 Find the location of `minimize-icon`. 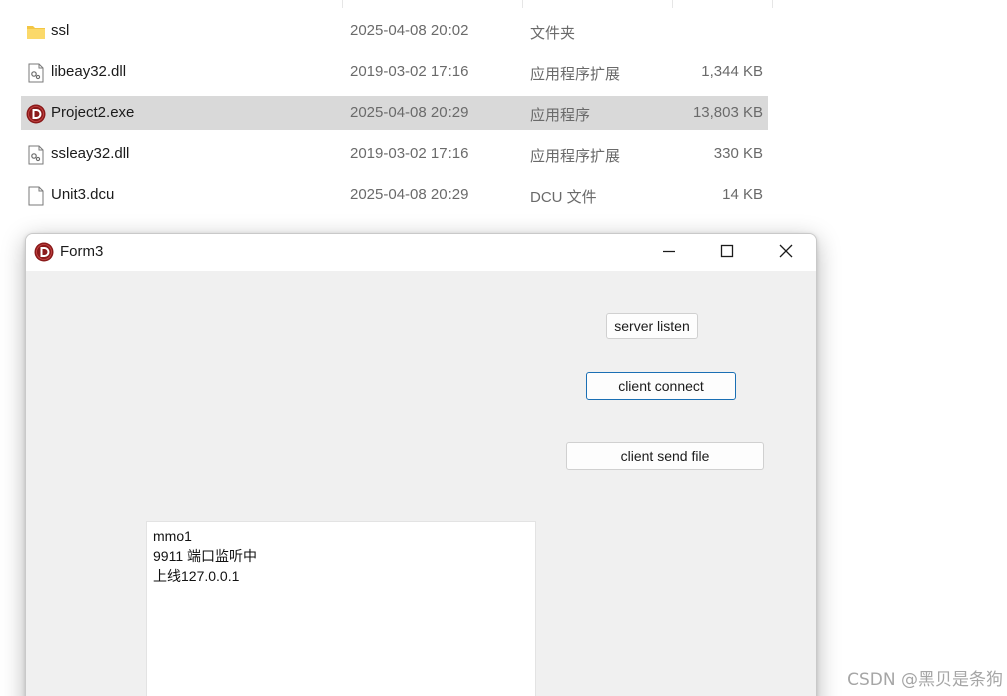

minimize-icon is located at coordinates (669, 251).